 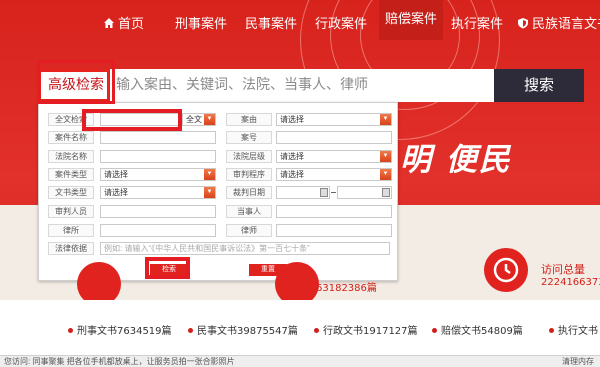 I want to click on search-bar: 高级检索▼ 输入案由、关键词、法院、当事人、律师 搜索, so click(x=311, y=92).